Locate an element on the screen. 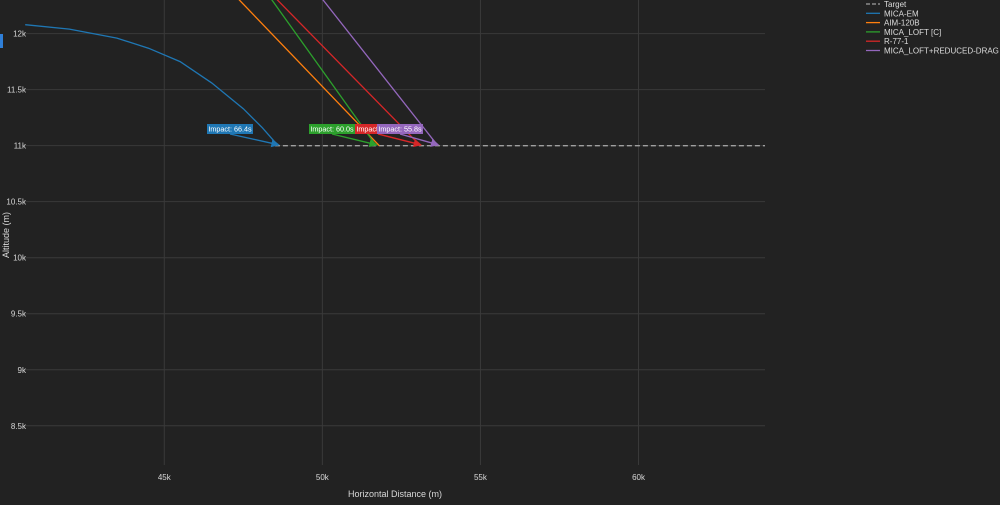 Image resolution: width=1000 pixels, height=505 pixels. annotation-arrow is located at coordinates (254, 140).